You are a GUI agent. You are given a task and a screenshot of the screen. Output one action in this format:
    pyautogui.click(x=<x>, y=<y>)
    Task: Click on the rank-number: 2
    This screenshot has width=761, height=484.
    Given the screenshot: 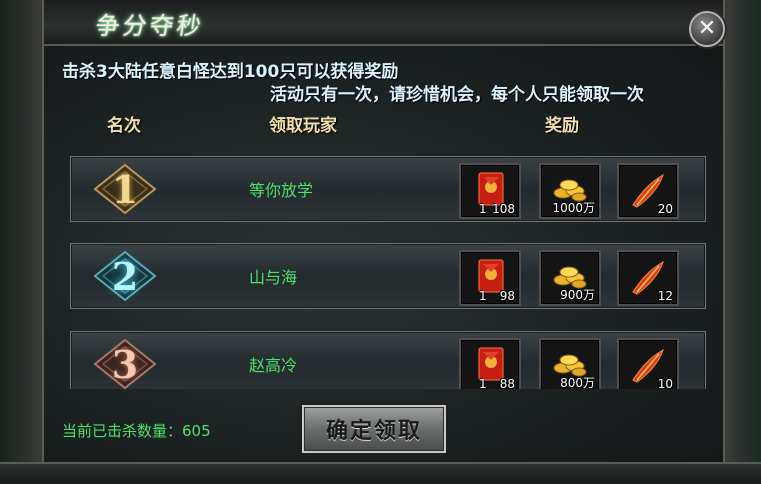 What is the action you would take?
    pyautogui.click(x=125, y=276)
    